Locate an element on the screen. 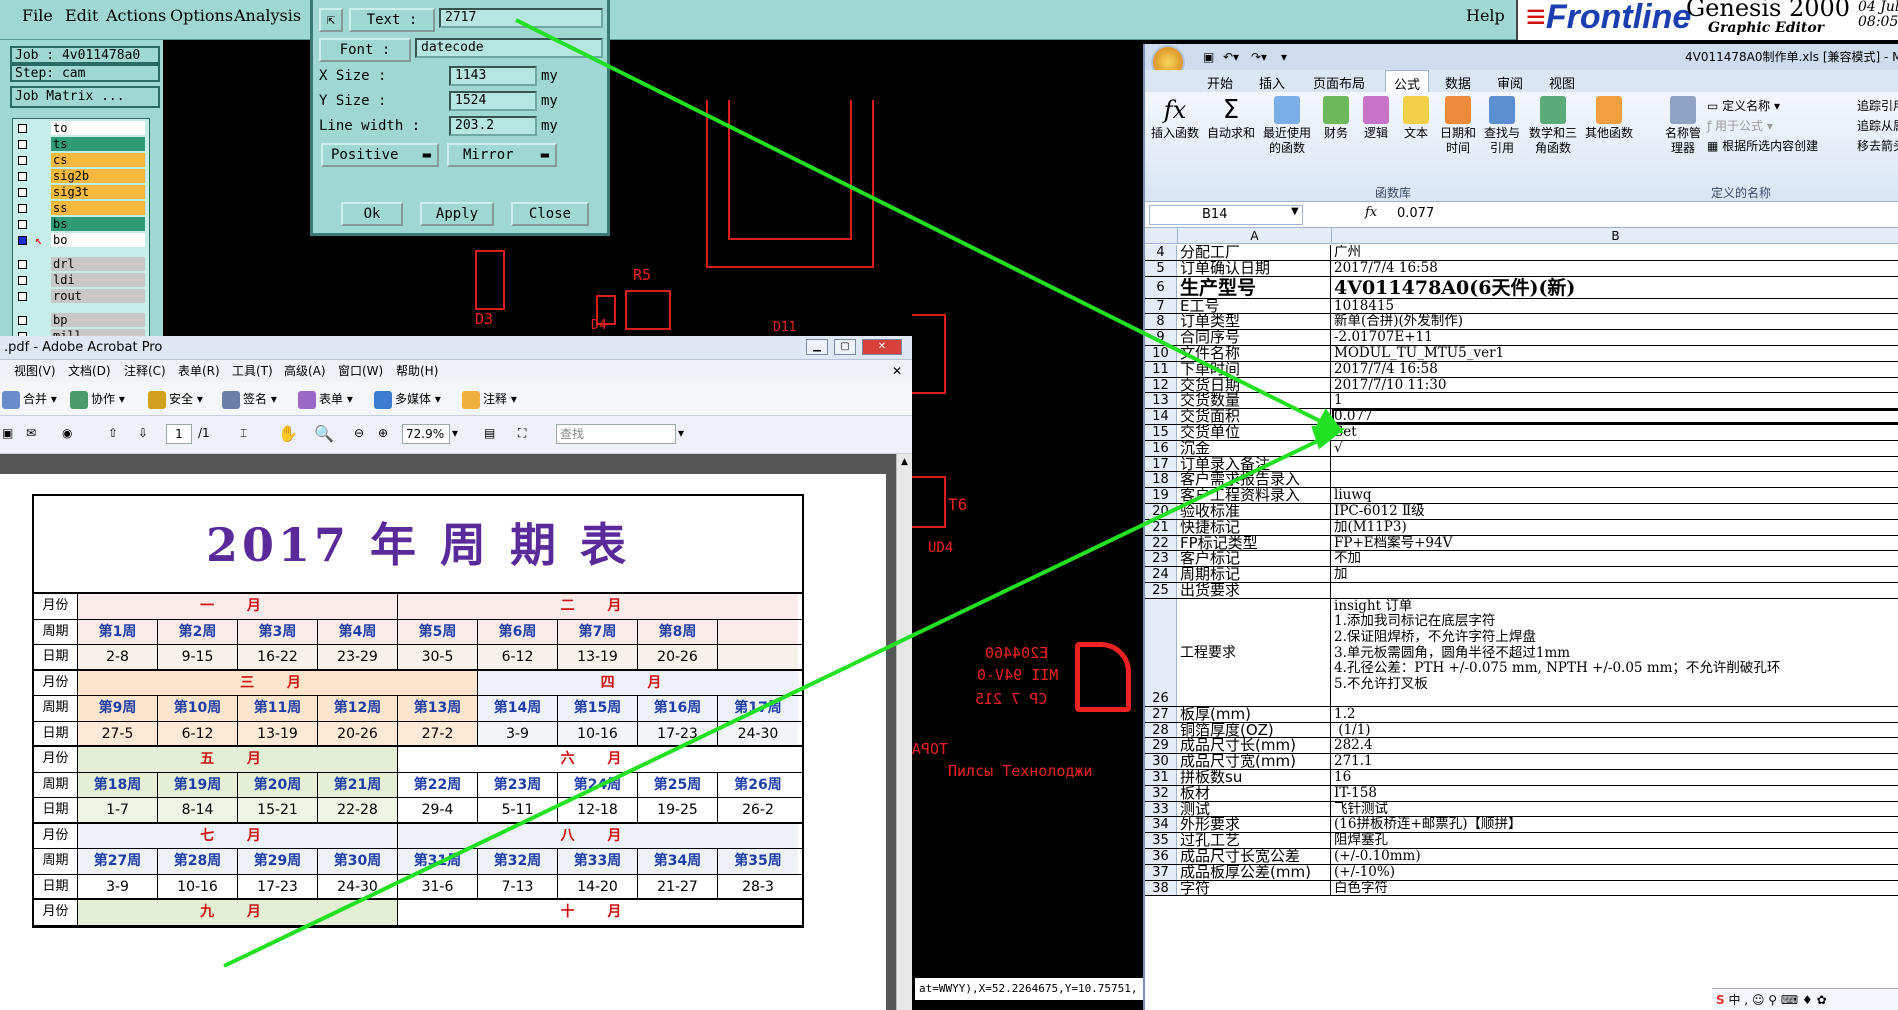  scroll-up-icon: ▲ is located at coordinates (904, 462).